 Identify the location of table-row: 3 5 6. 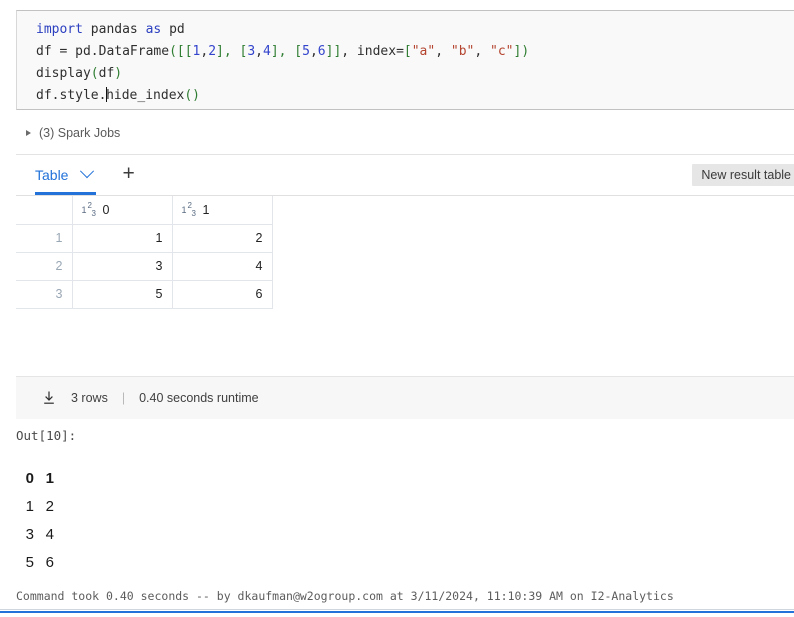
(144, 294).